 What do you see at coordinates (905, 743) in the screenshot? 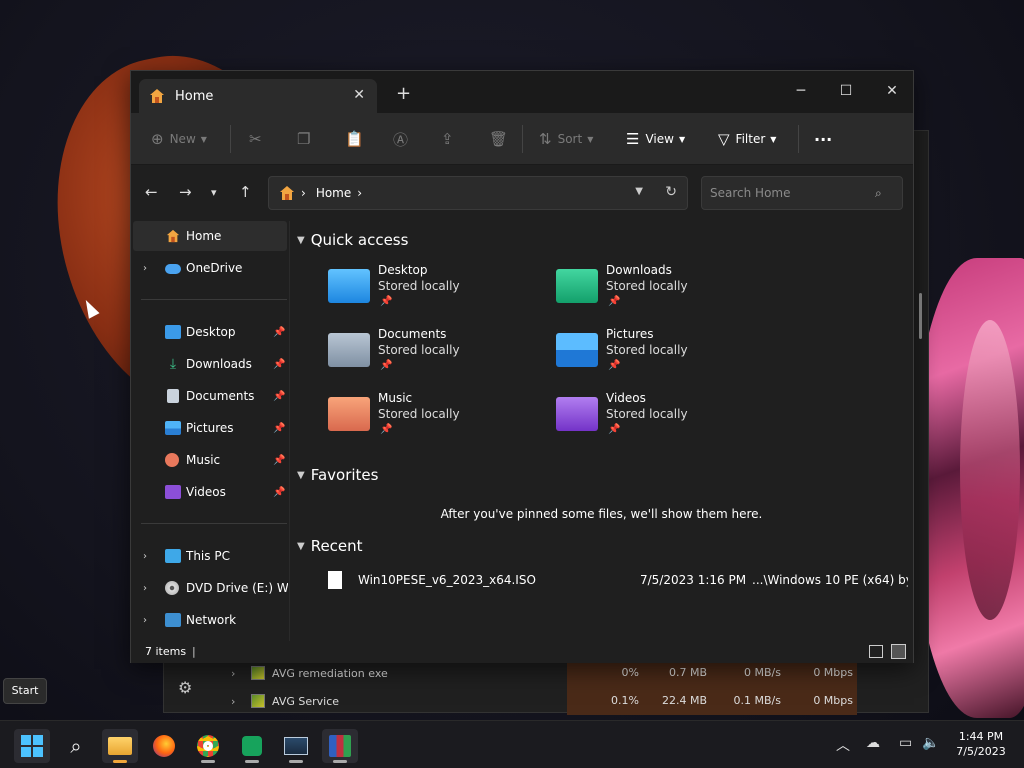
I see `network-icon: ▭` at bounding box center [905, 743].